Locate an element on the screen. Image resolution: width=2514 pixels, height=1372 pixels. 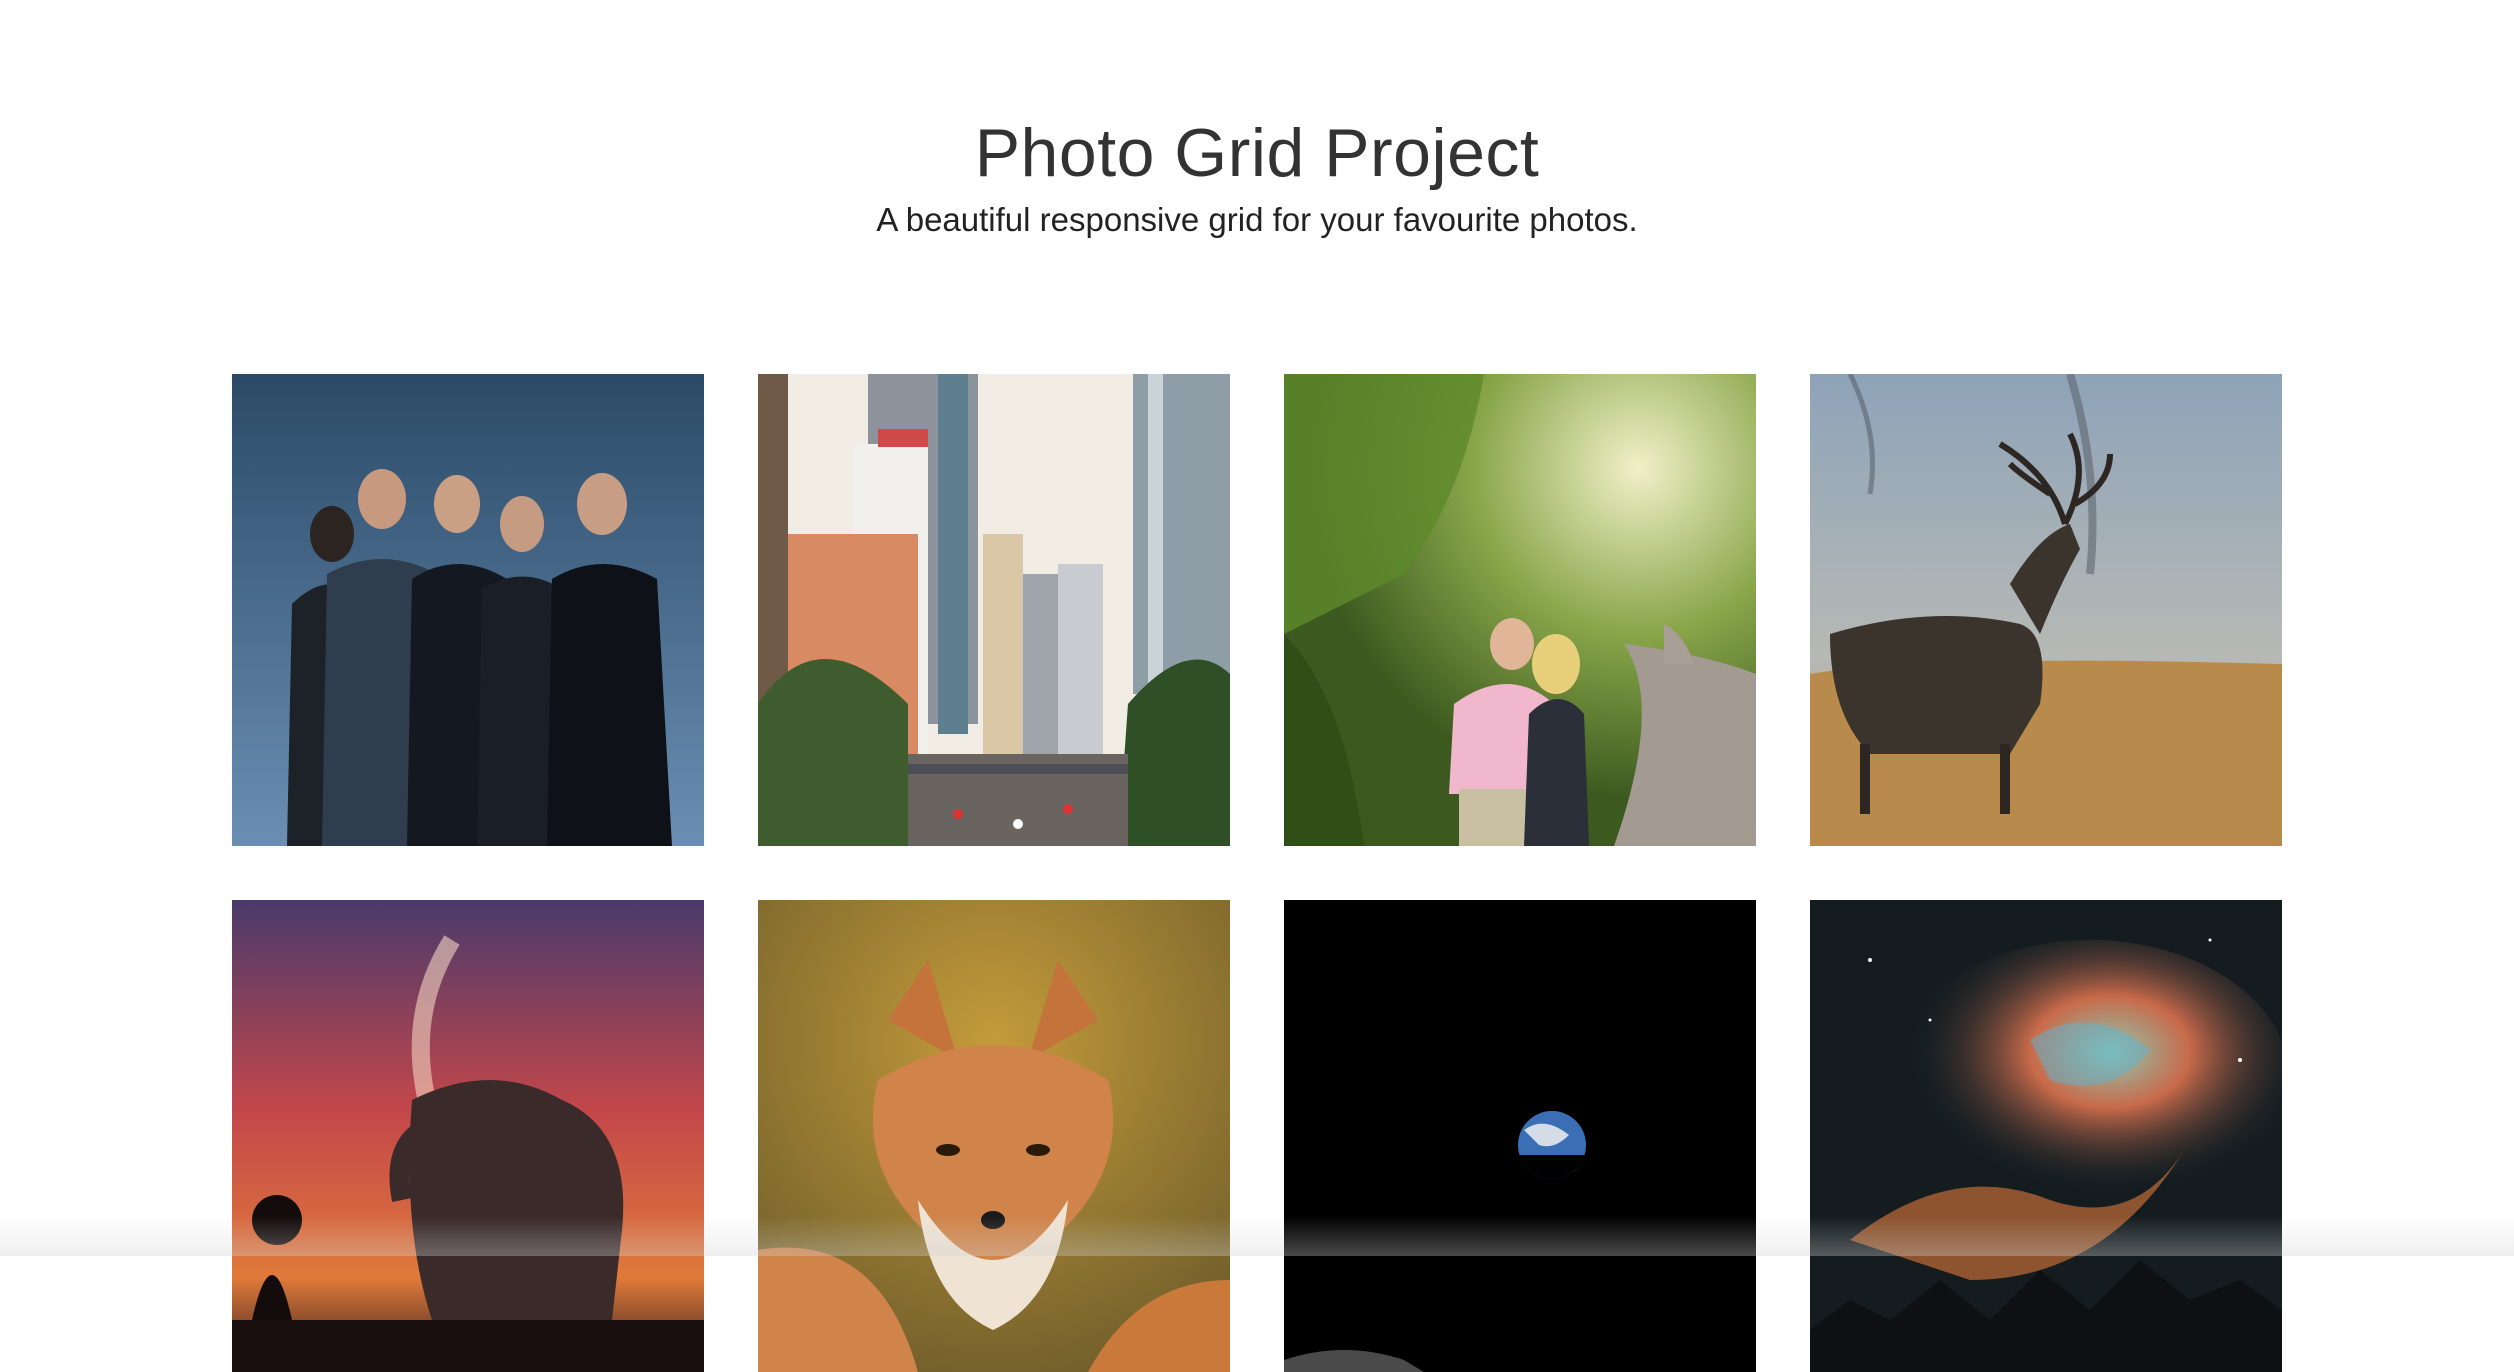
photo-fox is located at coordinates (994, 1136).